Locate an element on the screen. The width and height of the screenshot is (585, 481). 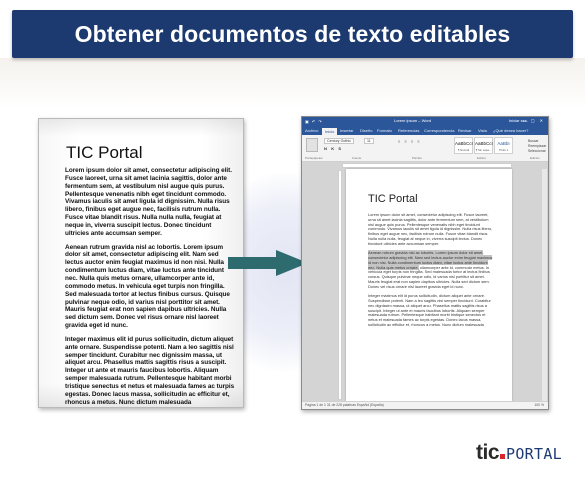
style-name: Título 1 is located at coordinates (503, 150).